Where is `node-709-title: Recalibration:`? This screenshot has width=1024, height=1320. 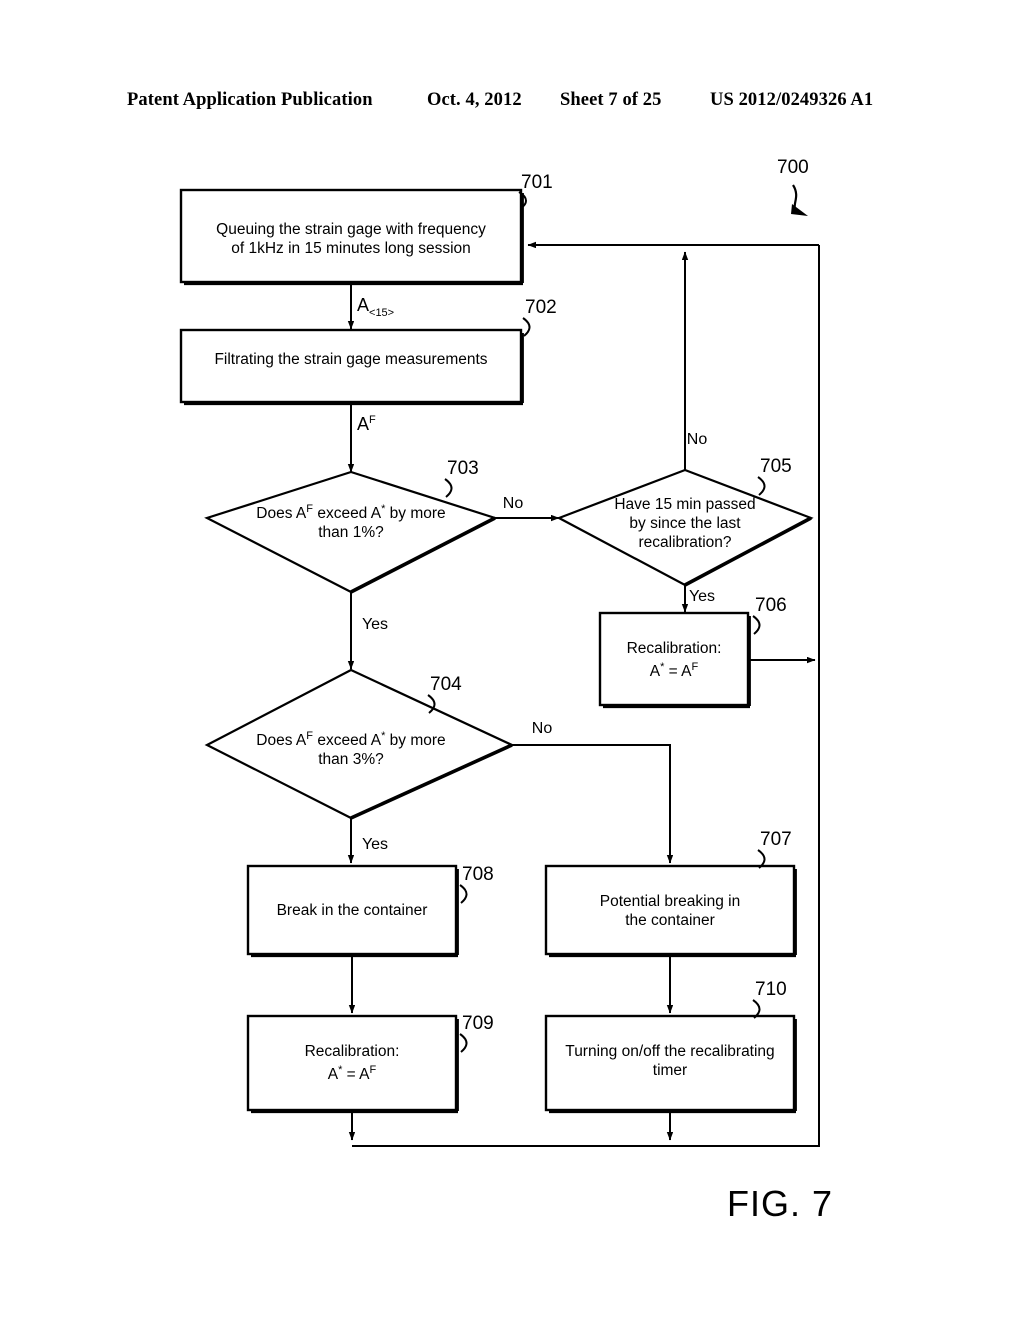 node-709-title: Recalibration: is located at coordinates (352, 1051).